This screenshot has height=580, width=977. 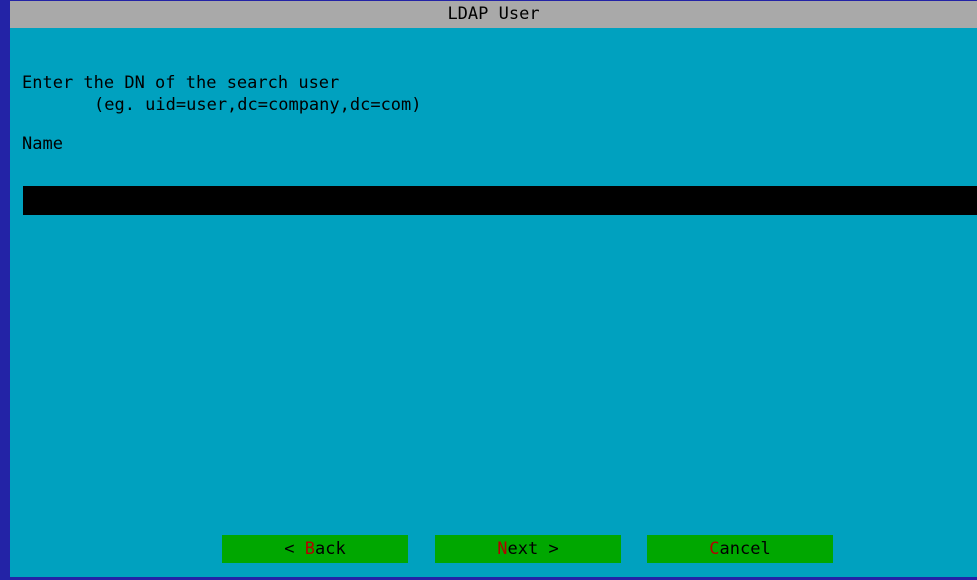 What do you see at coordinates (500, 200) in the screenshot?
I see `name-input` at bounding box center [500, 200].